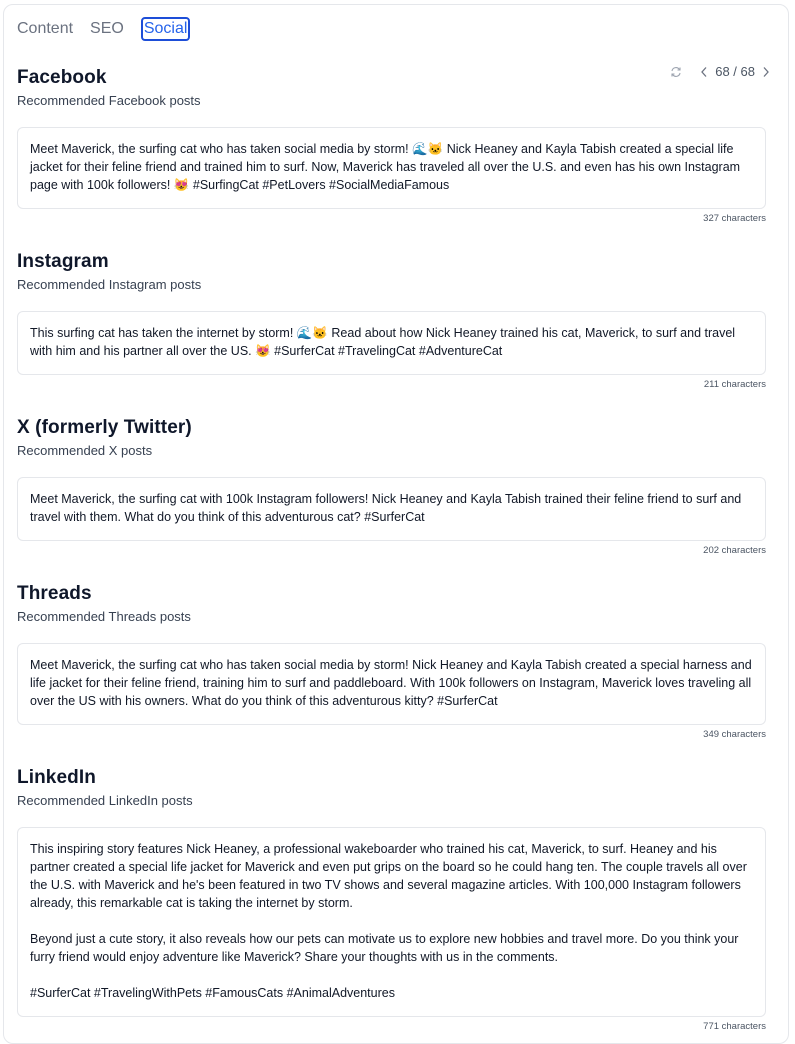 The width and height of the screenshot is (795, 1044). I want to click on tab-bar: Content SEO Social, so click(104, 29).